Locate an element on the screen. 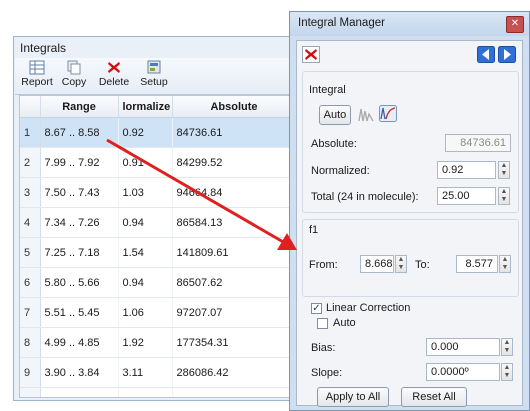  header-rownum is located at coordinates (30, 107).